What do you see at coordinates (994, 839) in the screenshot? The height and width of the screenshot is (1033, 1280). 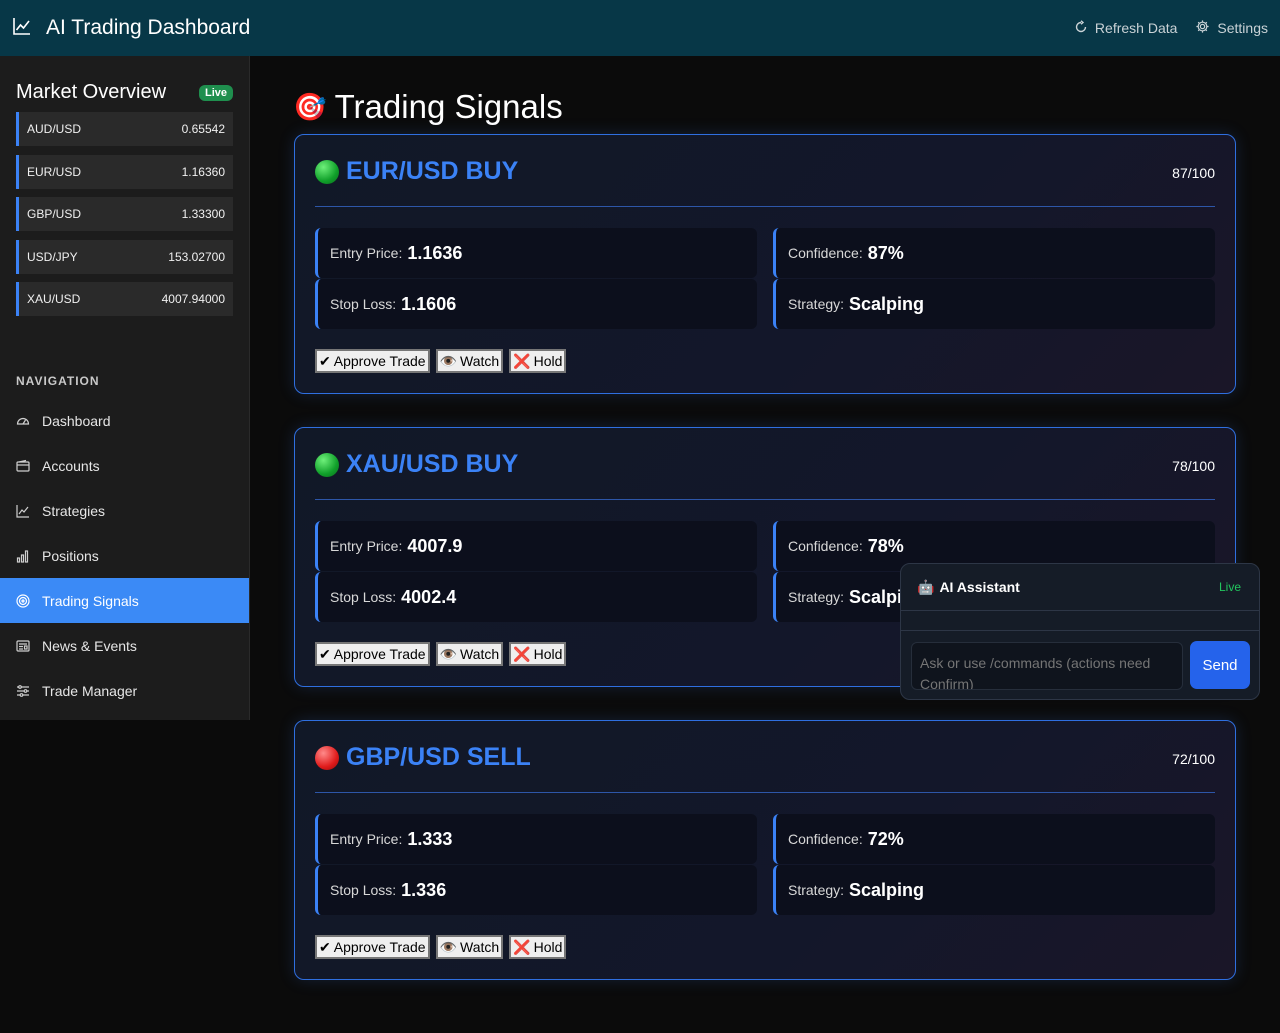 I see `confidence: Confidence: 72%` at bounding box center [994, 839].